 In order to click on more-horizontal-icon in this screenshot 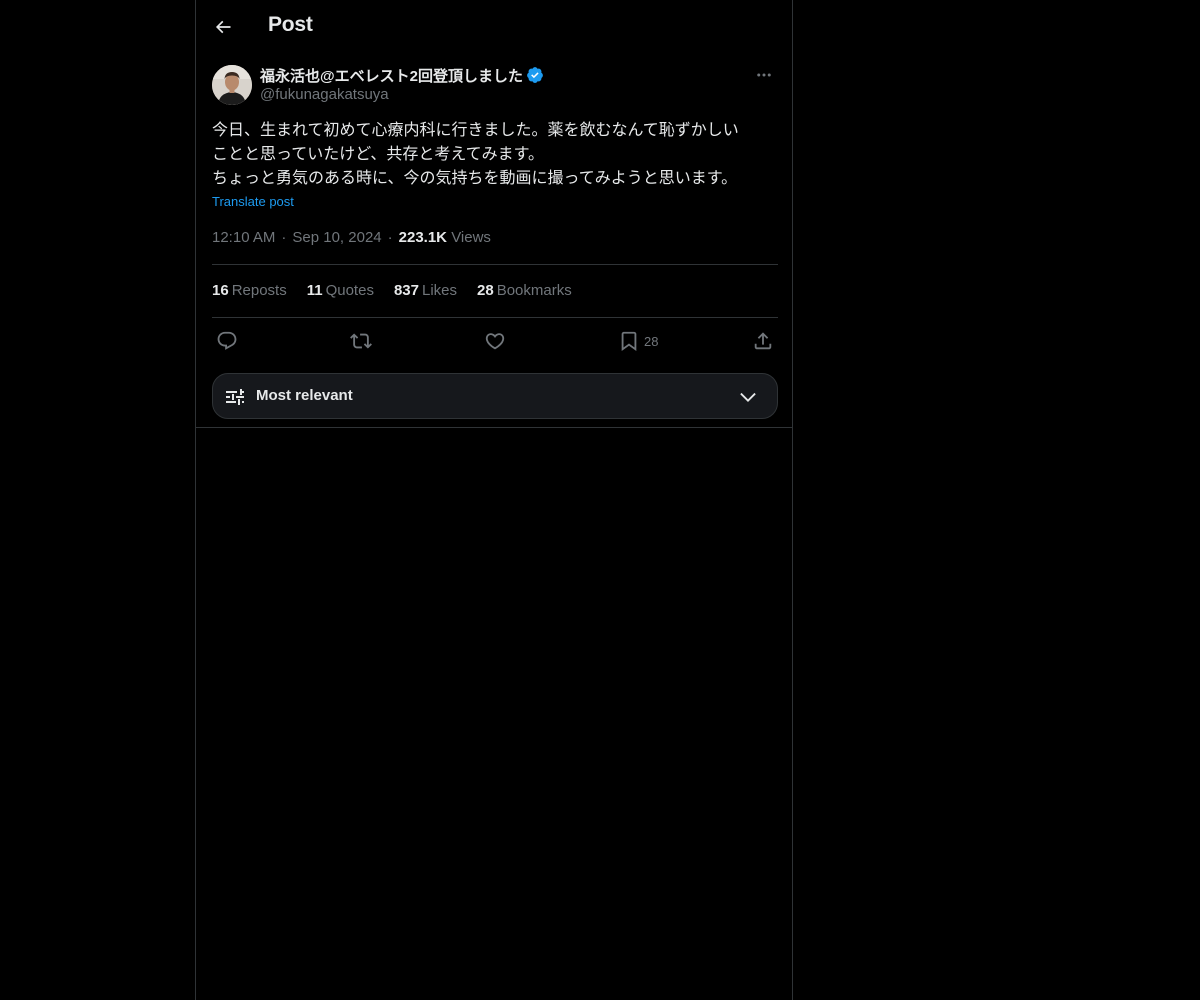, I will do `click(764, 75)`.